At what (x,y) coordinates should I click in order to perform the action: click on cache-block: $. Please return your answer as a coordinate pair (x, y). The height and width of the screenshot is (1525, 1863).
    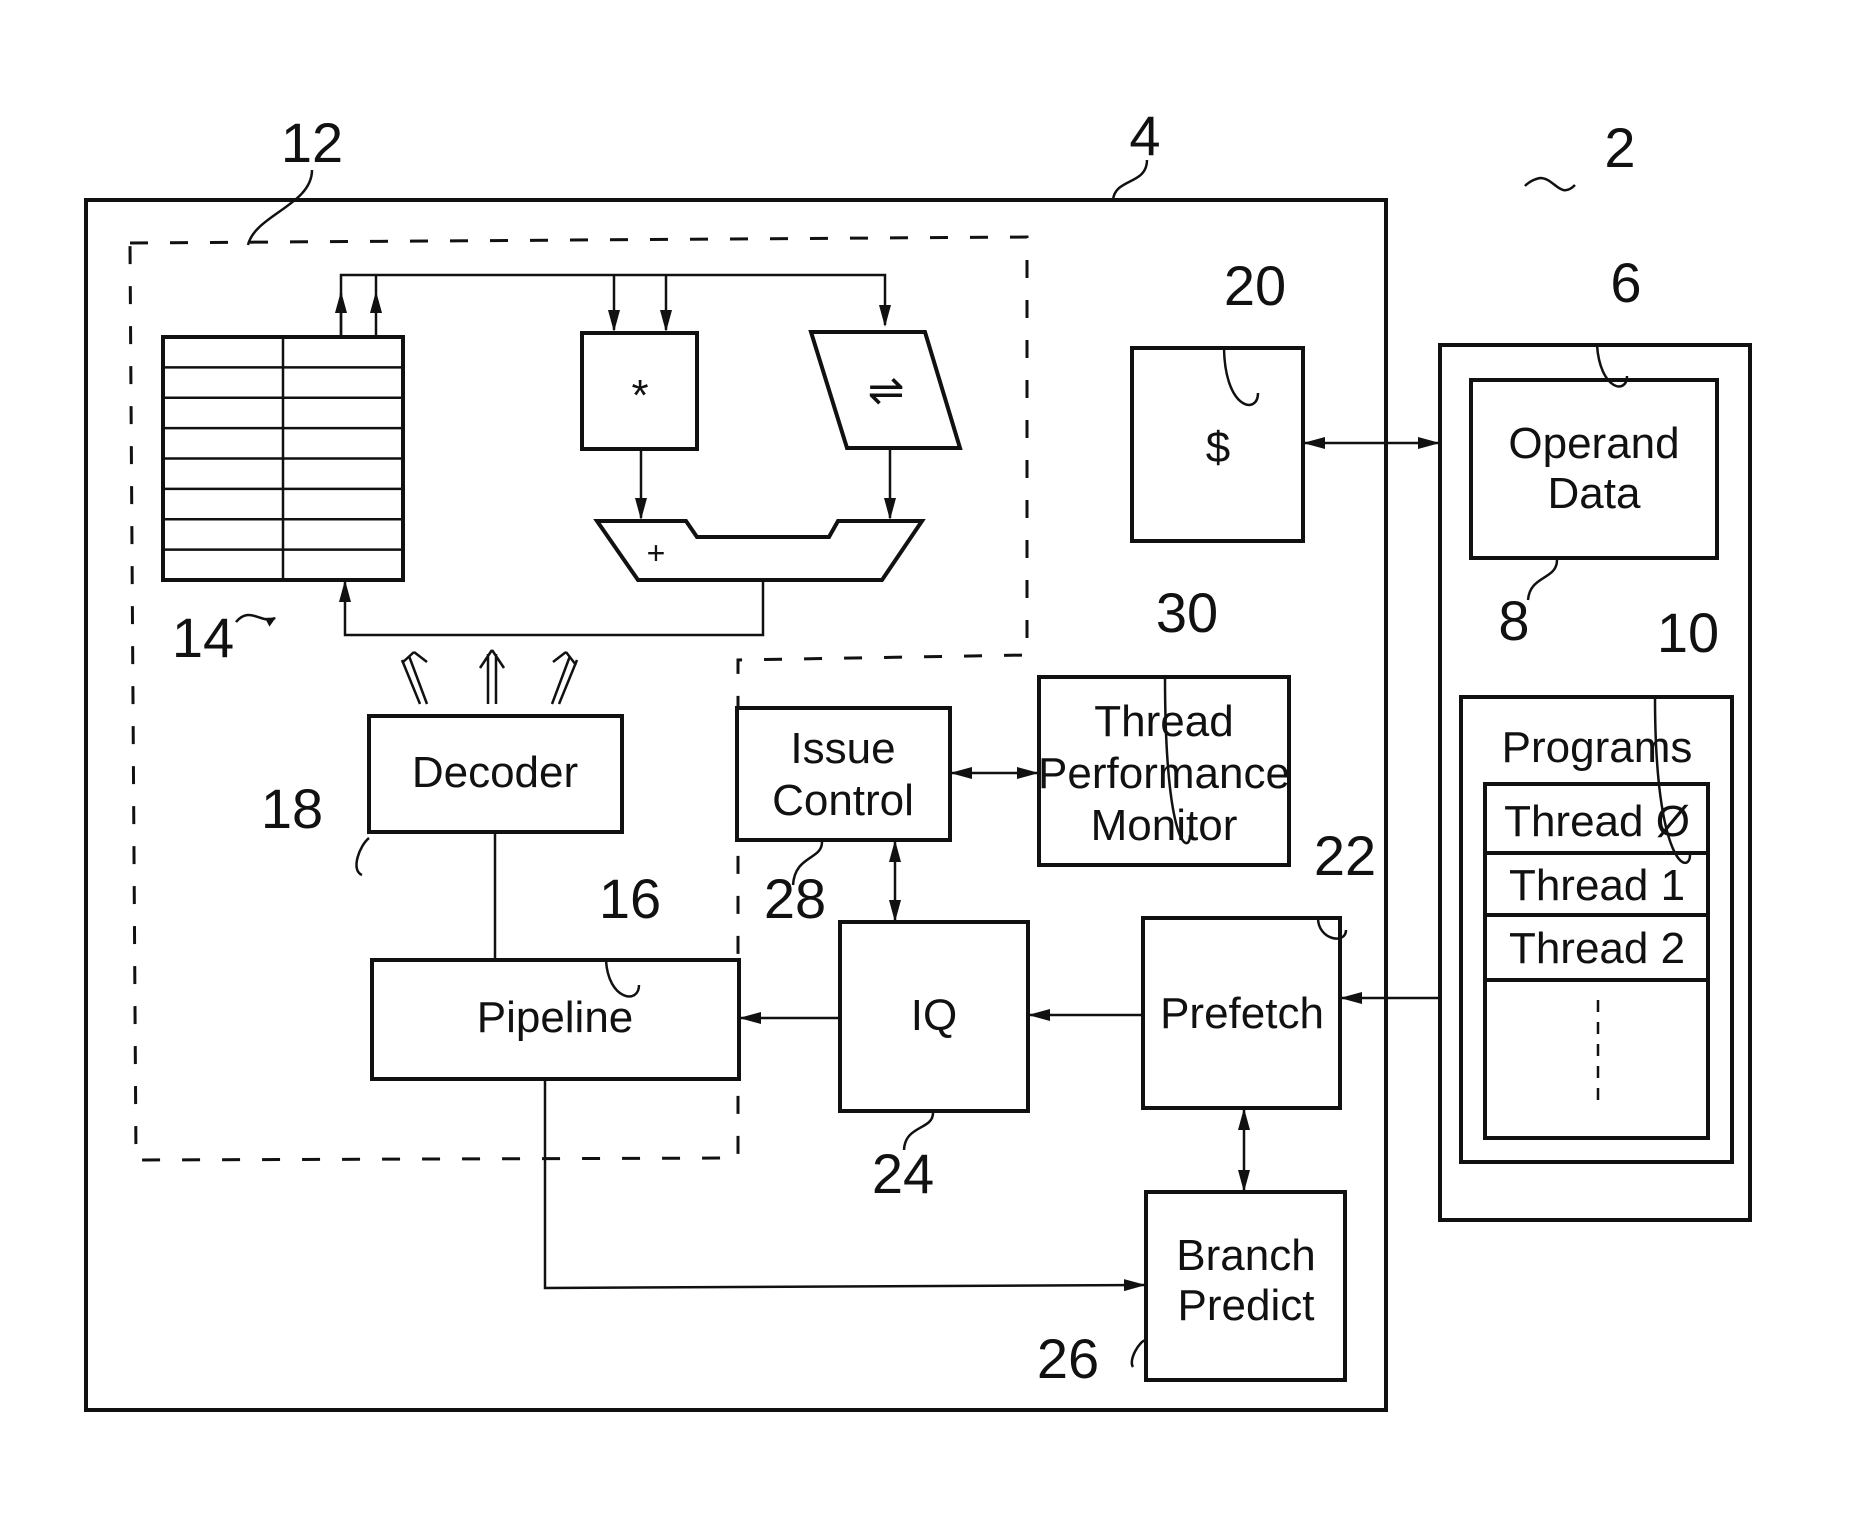
    Looking at the image, I should click on (1217, 444).